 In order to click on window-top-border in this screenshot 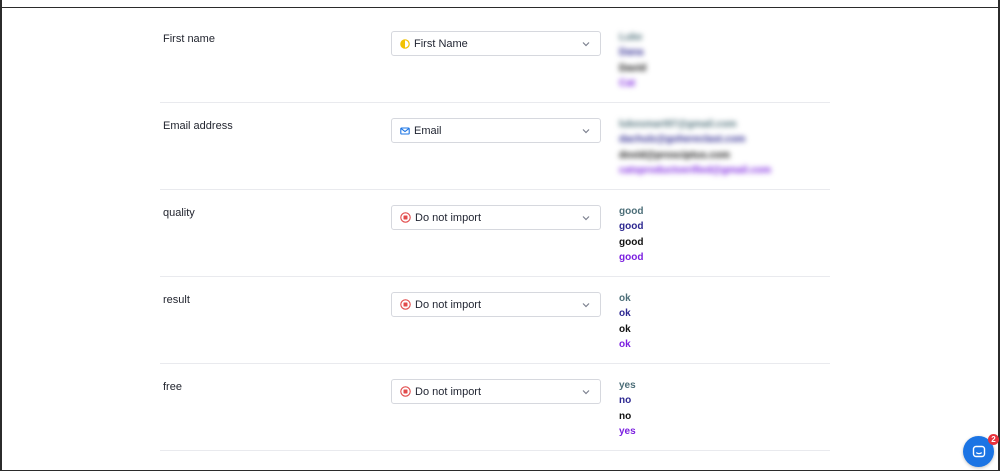, I will do `click(500, 4)`.